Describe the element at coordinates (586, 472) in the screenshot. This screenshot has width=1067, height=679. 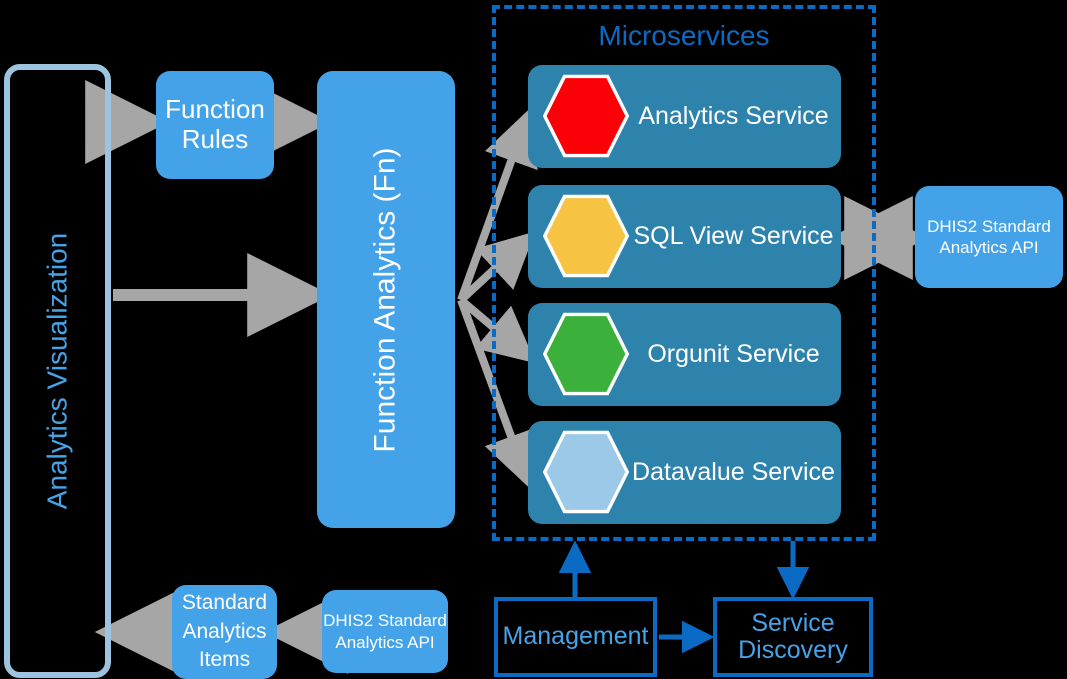
I see `hexagon-lightblue-icon` at that location.